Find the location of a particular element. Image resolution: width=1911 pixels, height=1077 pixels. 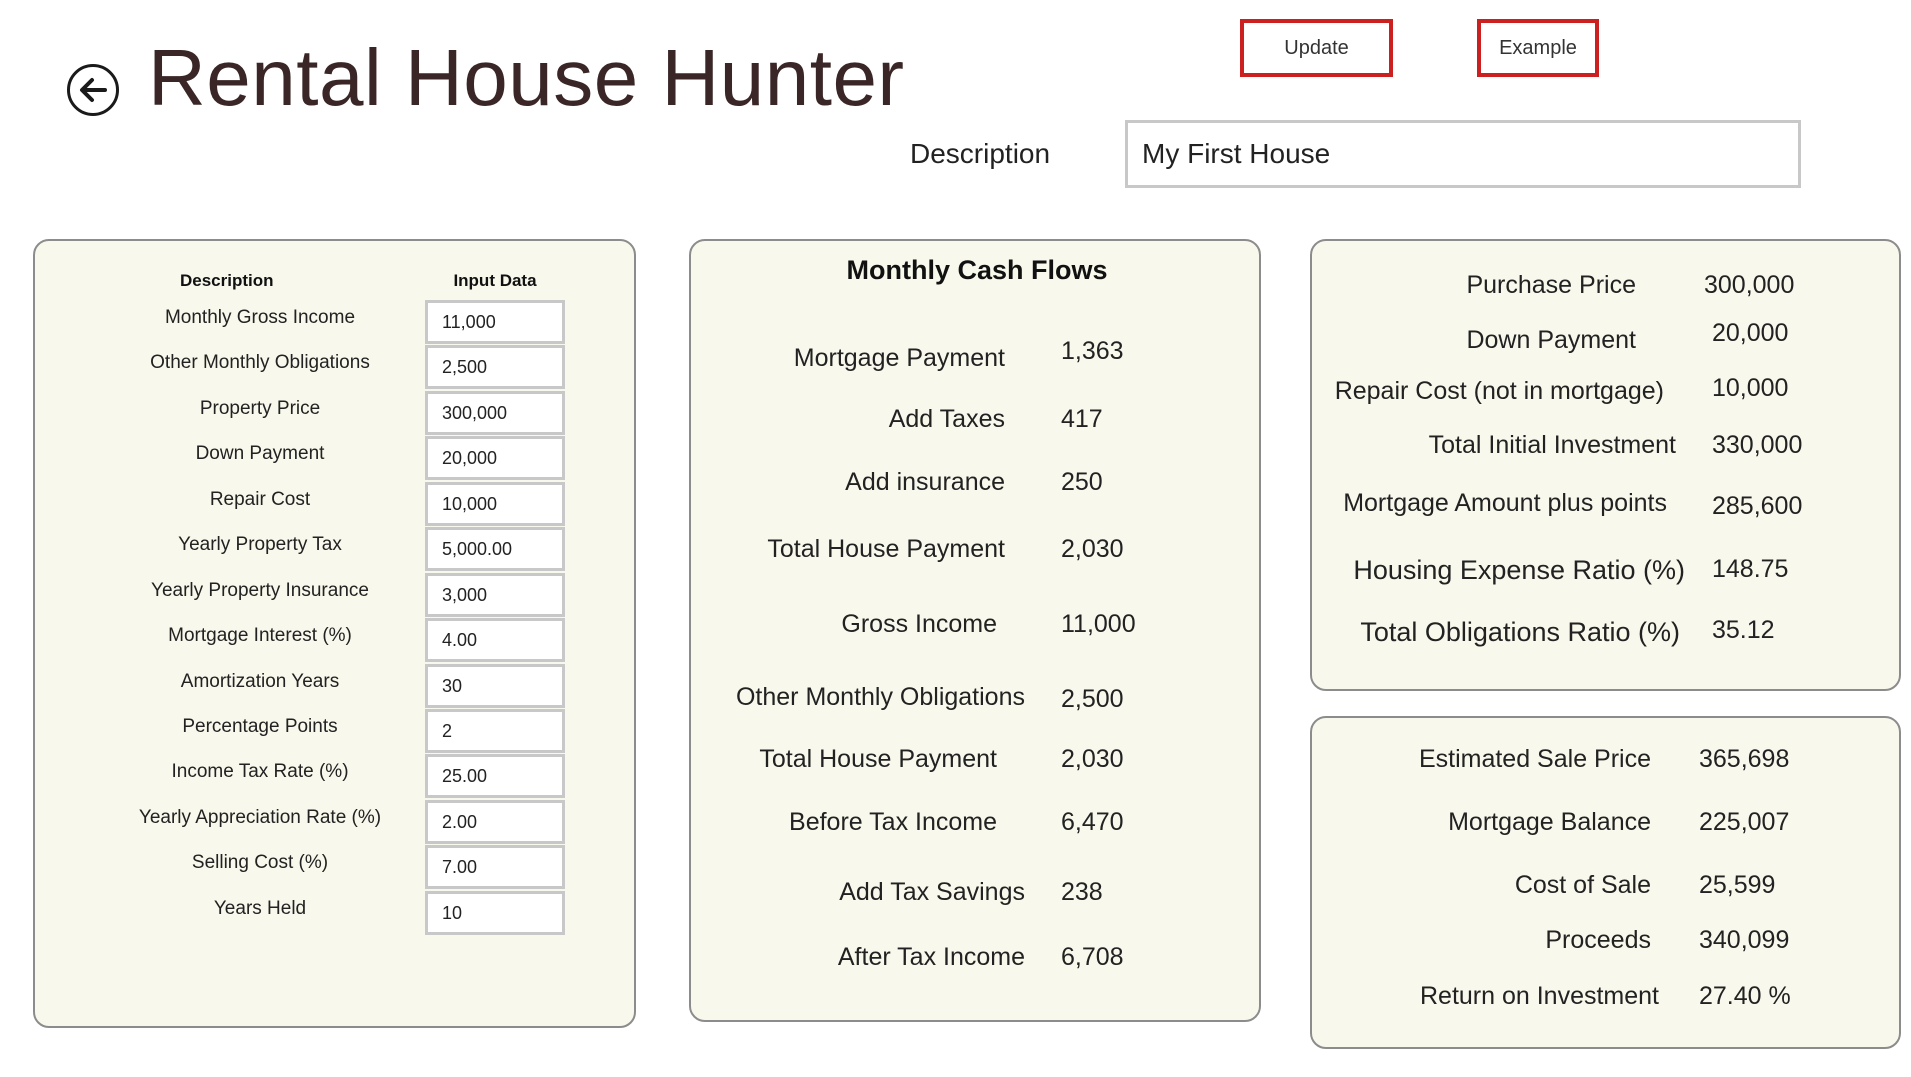

selling-cost-input is located at coordinates (495, 867).